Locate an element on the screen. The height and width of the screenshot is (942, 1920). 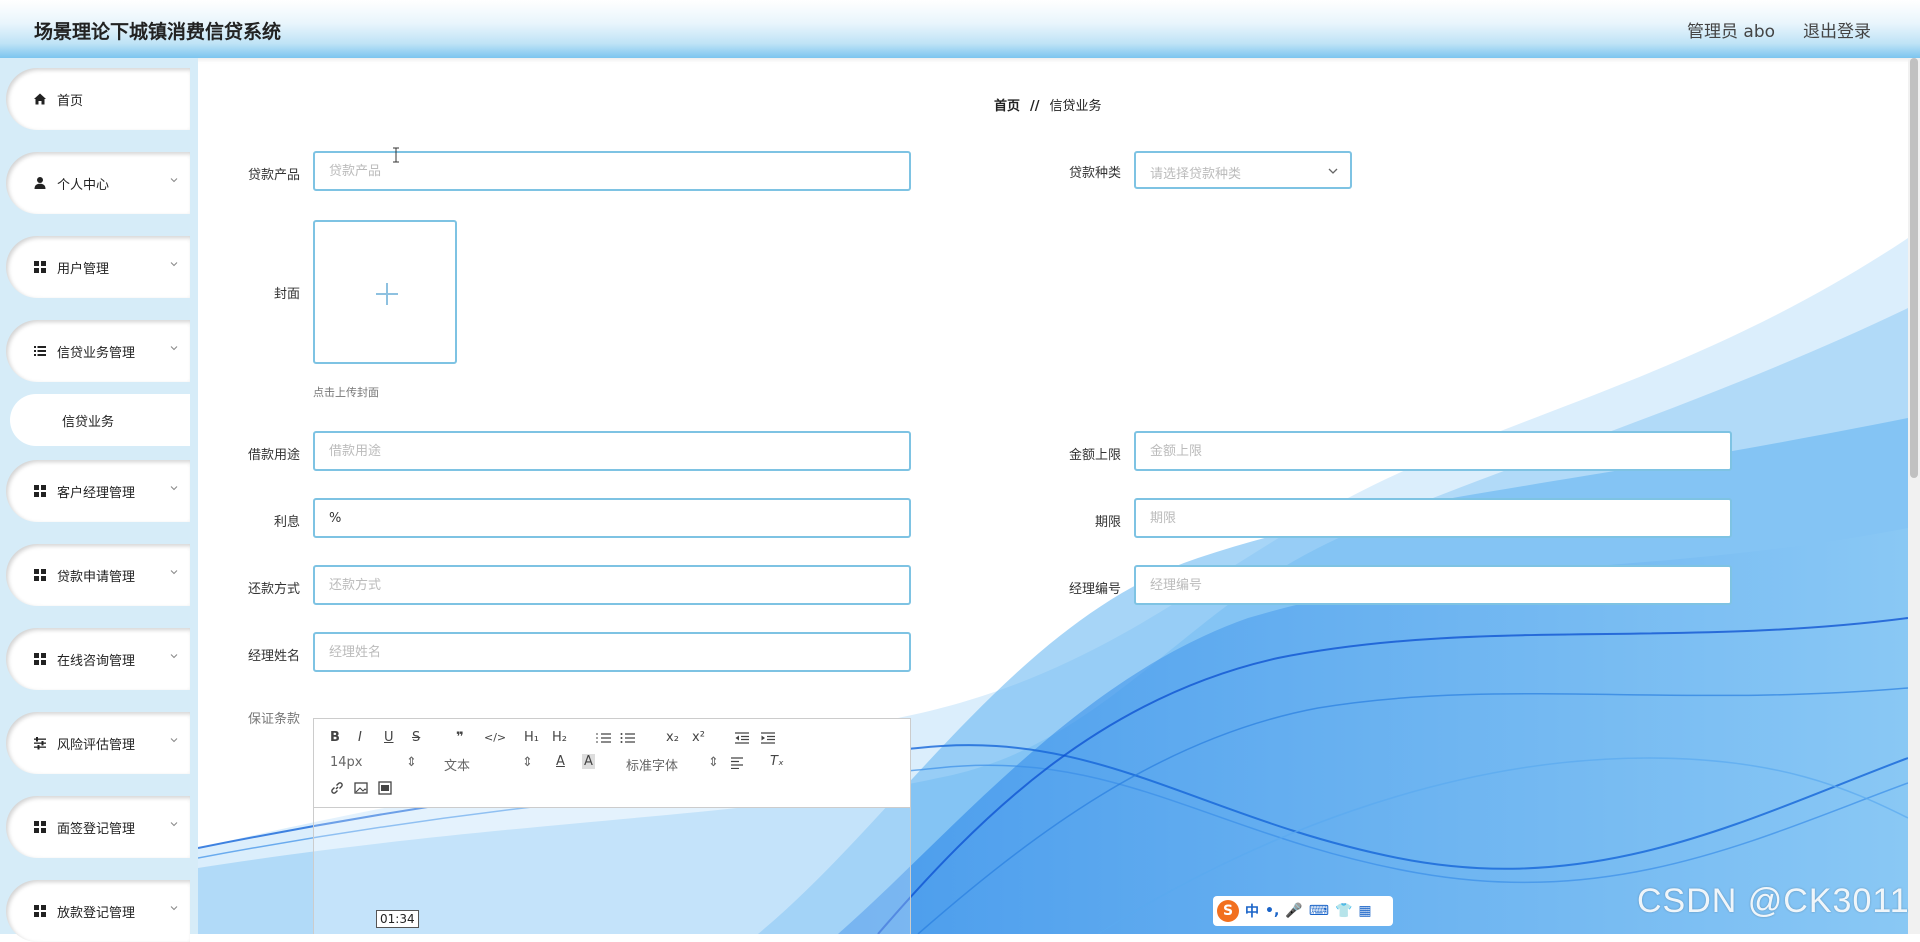
font-family-select: 标准字体 is located at coordinates (652, 764).